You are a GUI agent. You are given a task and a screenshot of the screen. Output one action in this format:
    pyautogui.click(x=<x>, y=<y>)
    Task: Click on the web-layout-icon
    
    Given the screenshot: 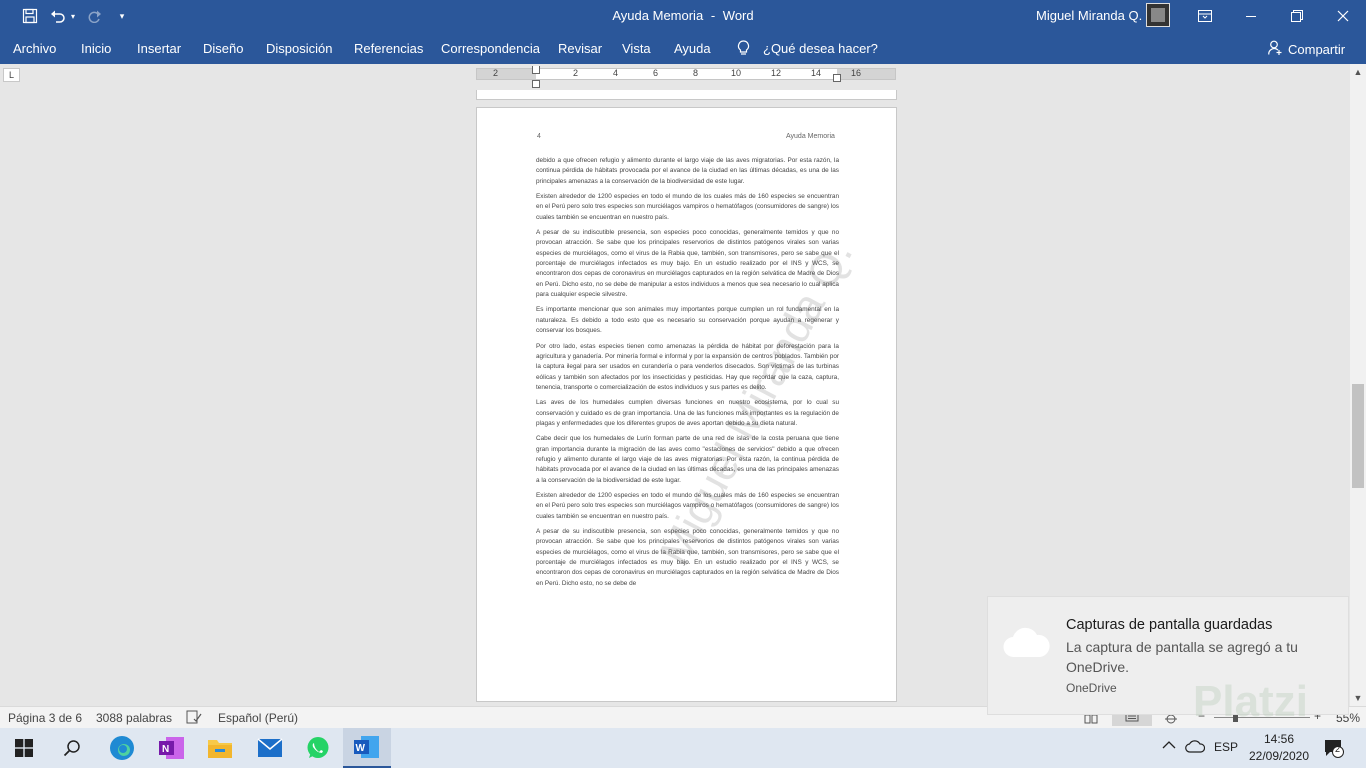 What is the action you would take?
    pyautogui.click(x=1171, y=720)
    